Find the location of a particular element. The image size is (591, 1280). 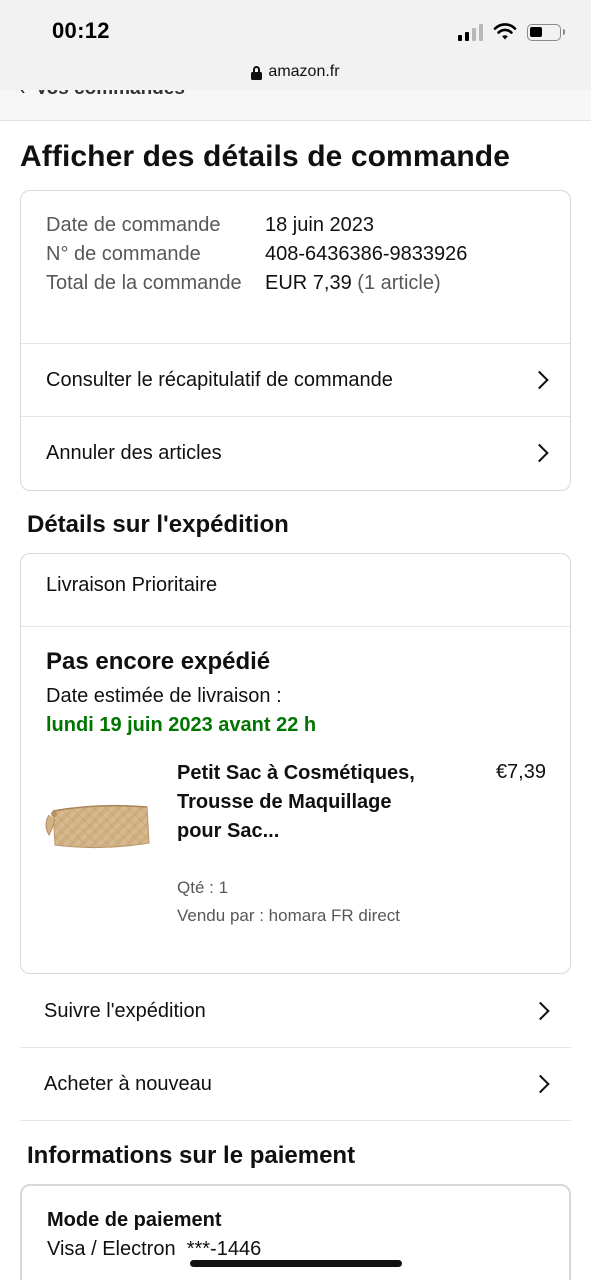

order-total-label: Total de la commande is located at coordinates (144, 283).